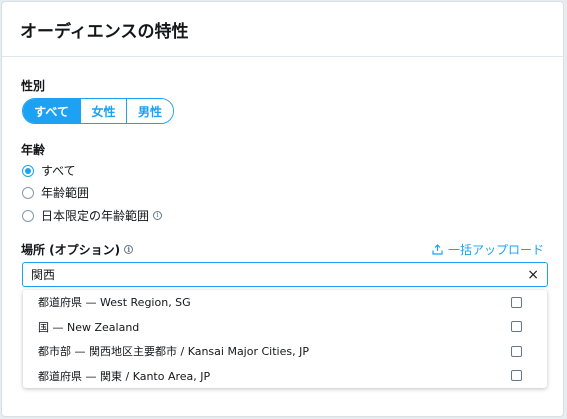 Image resolution: width=567 pixels, height=419 pixels. I want to click on result-label: 都道府県 — West Region, SG, so click(114, 303).